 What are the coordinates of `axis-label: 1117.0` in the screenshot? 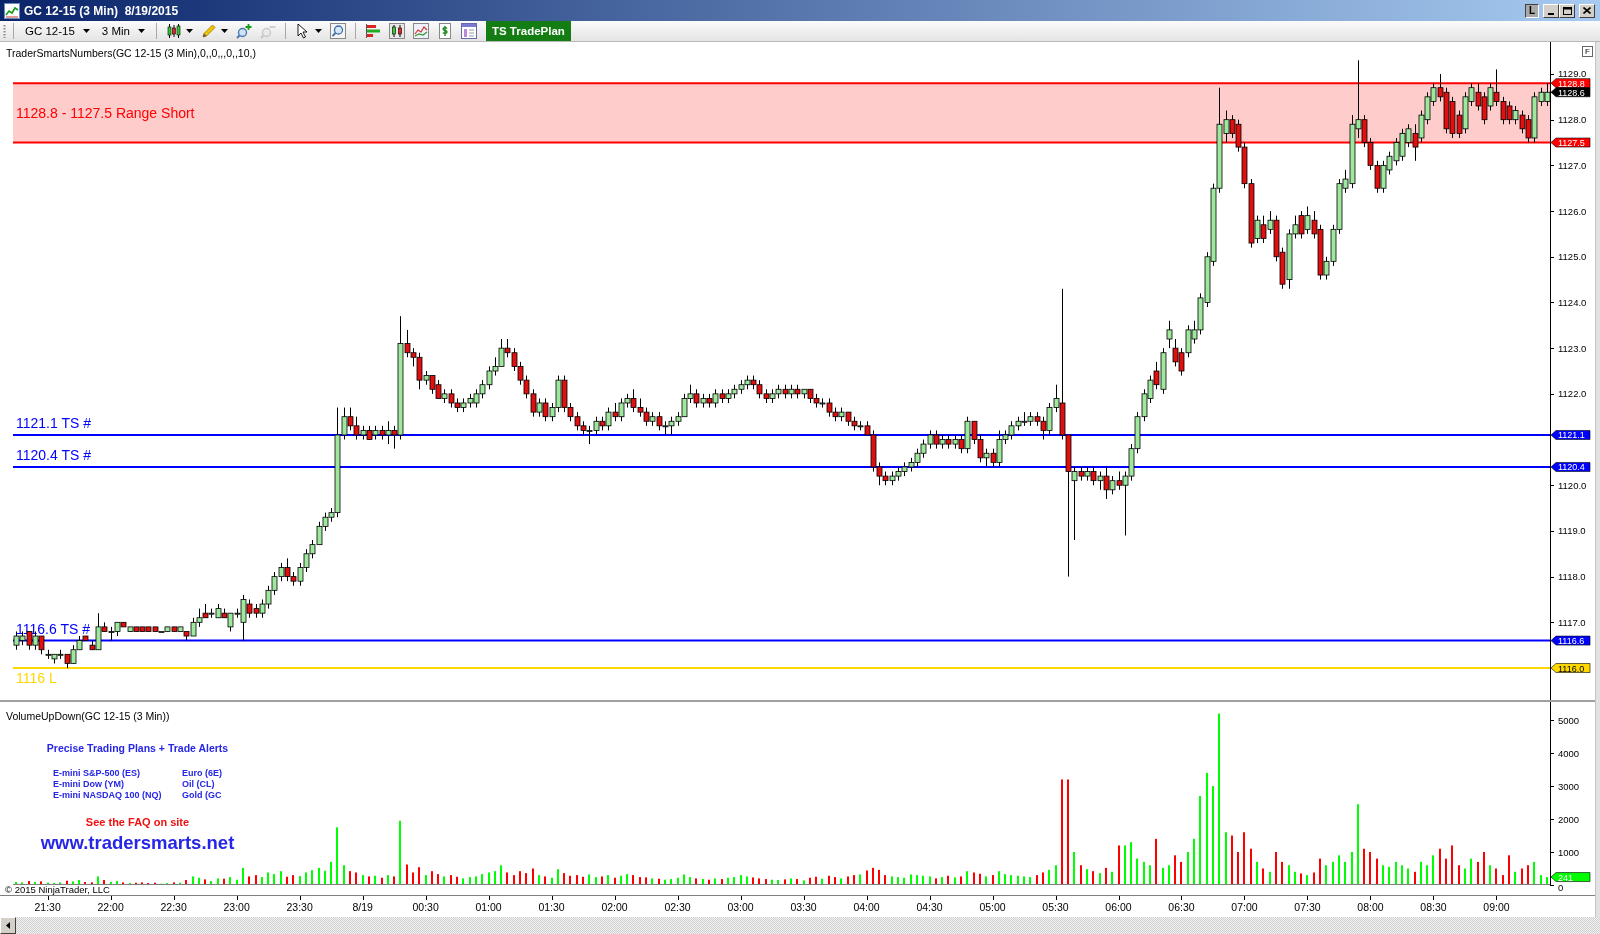 It's located at (1572, 622).